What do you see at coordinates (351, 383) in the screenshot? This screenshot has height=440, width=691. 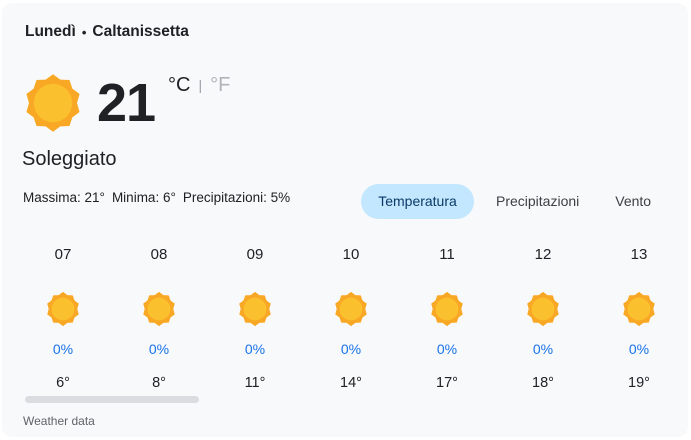 I see `hour-temperature: 14°` at bounding box center [351, 383].